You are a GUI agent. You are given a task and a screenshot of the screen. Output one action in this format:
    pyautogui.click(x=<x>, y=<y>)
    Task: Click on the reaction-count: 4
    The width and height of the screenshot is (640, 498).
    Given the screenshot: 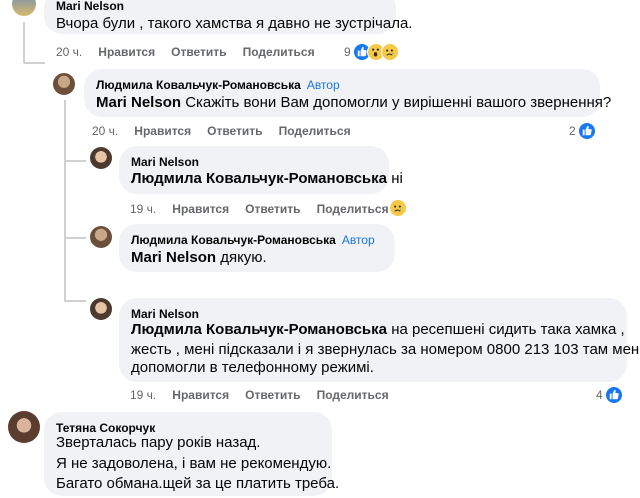 What is the action you would take?
    pyautogui.click(x=599, y=395)
    